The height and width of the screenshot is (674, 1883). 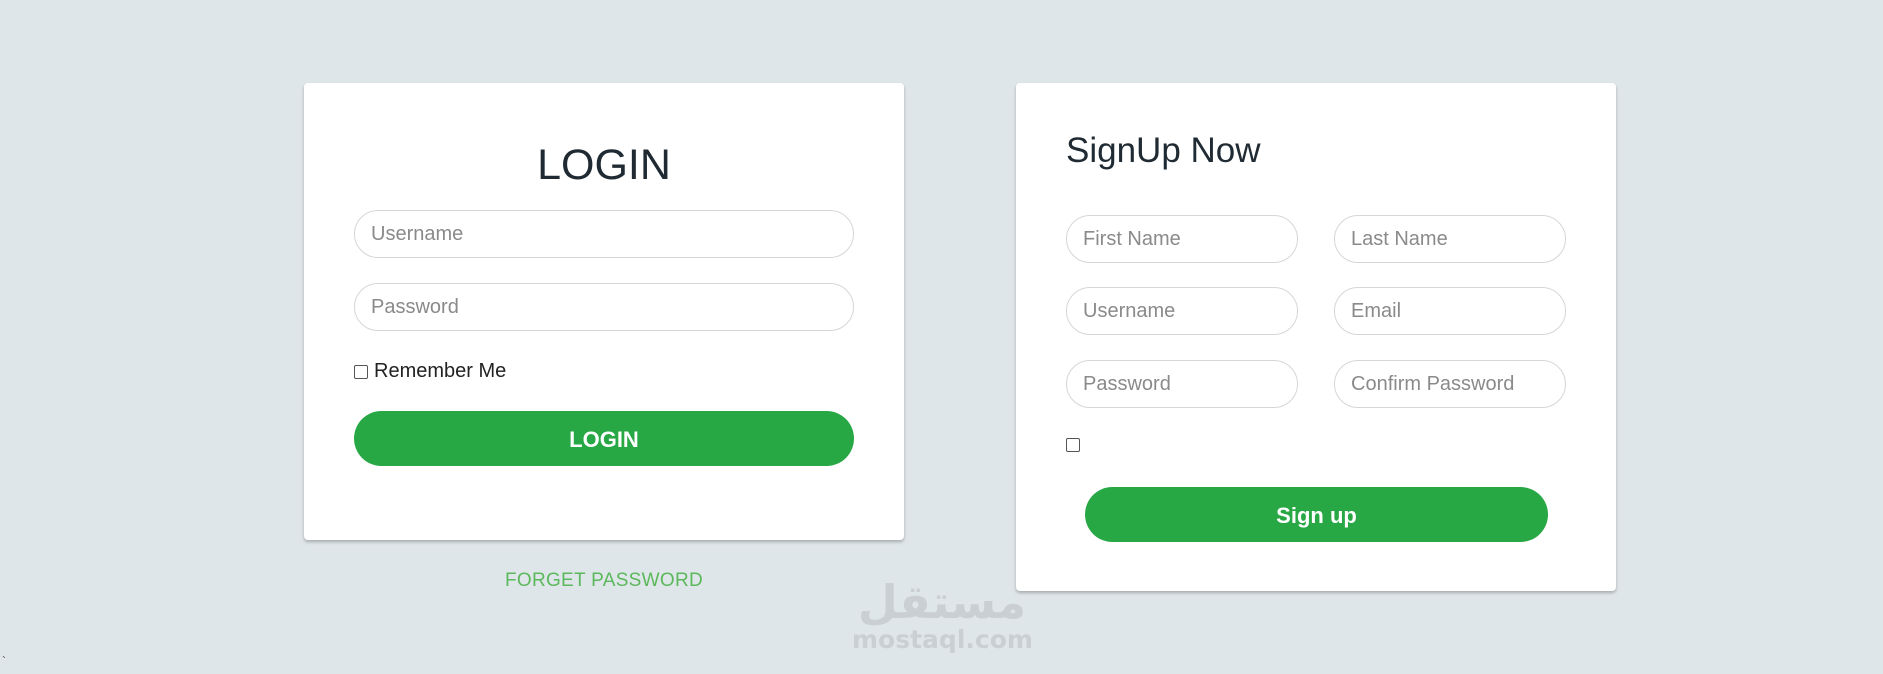 I want to click on login-password-input, so click(x=604, y=307).